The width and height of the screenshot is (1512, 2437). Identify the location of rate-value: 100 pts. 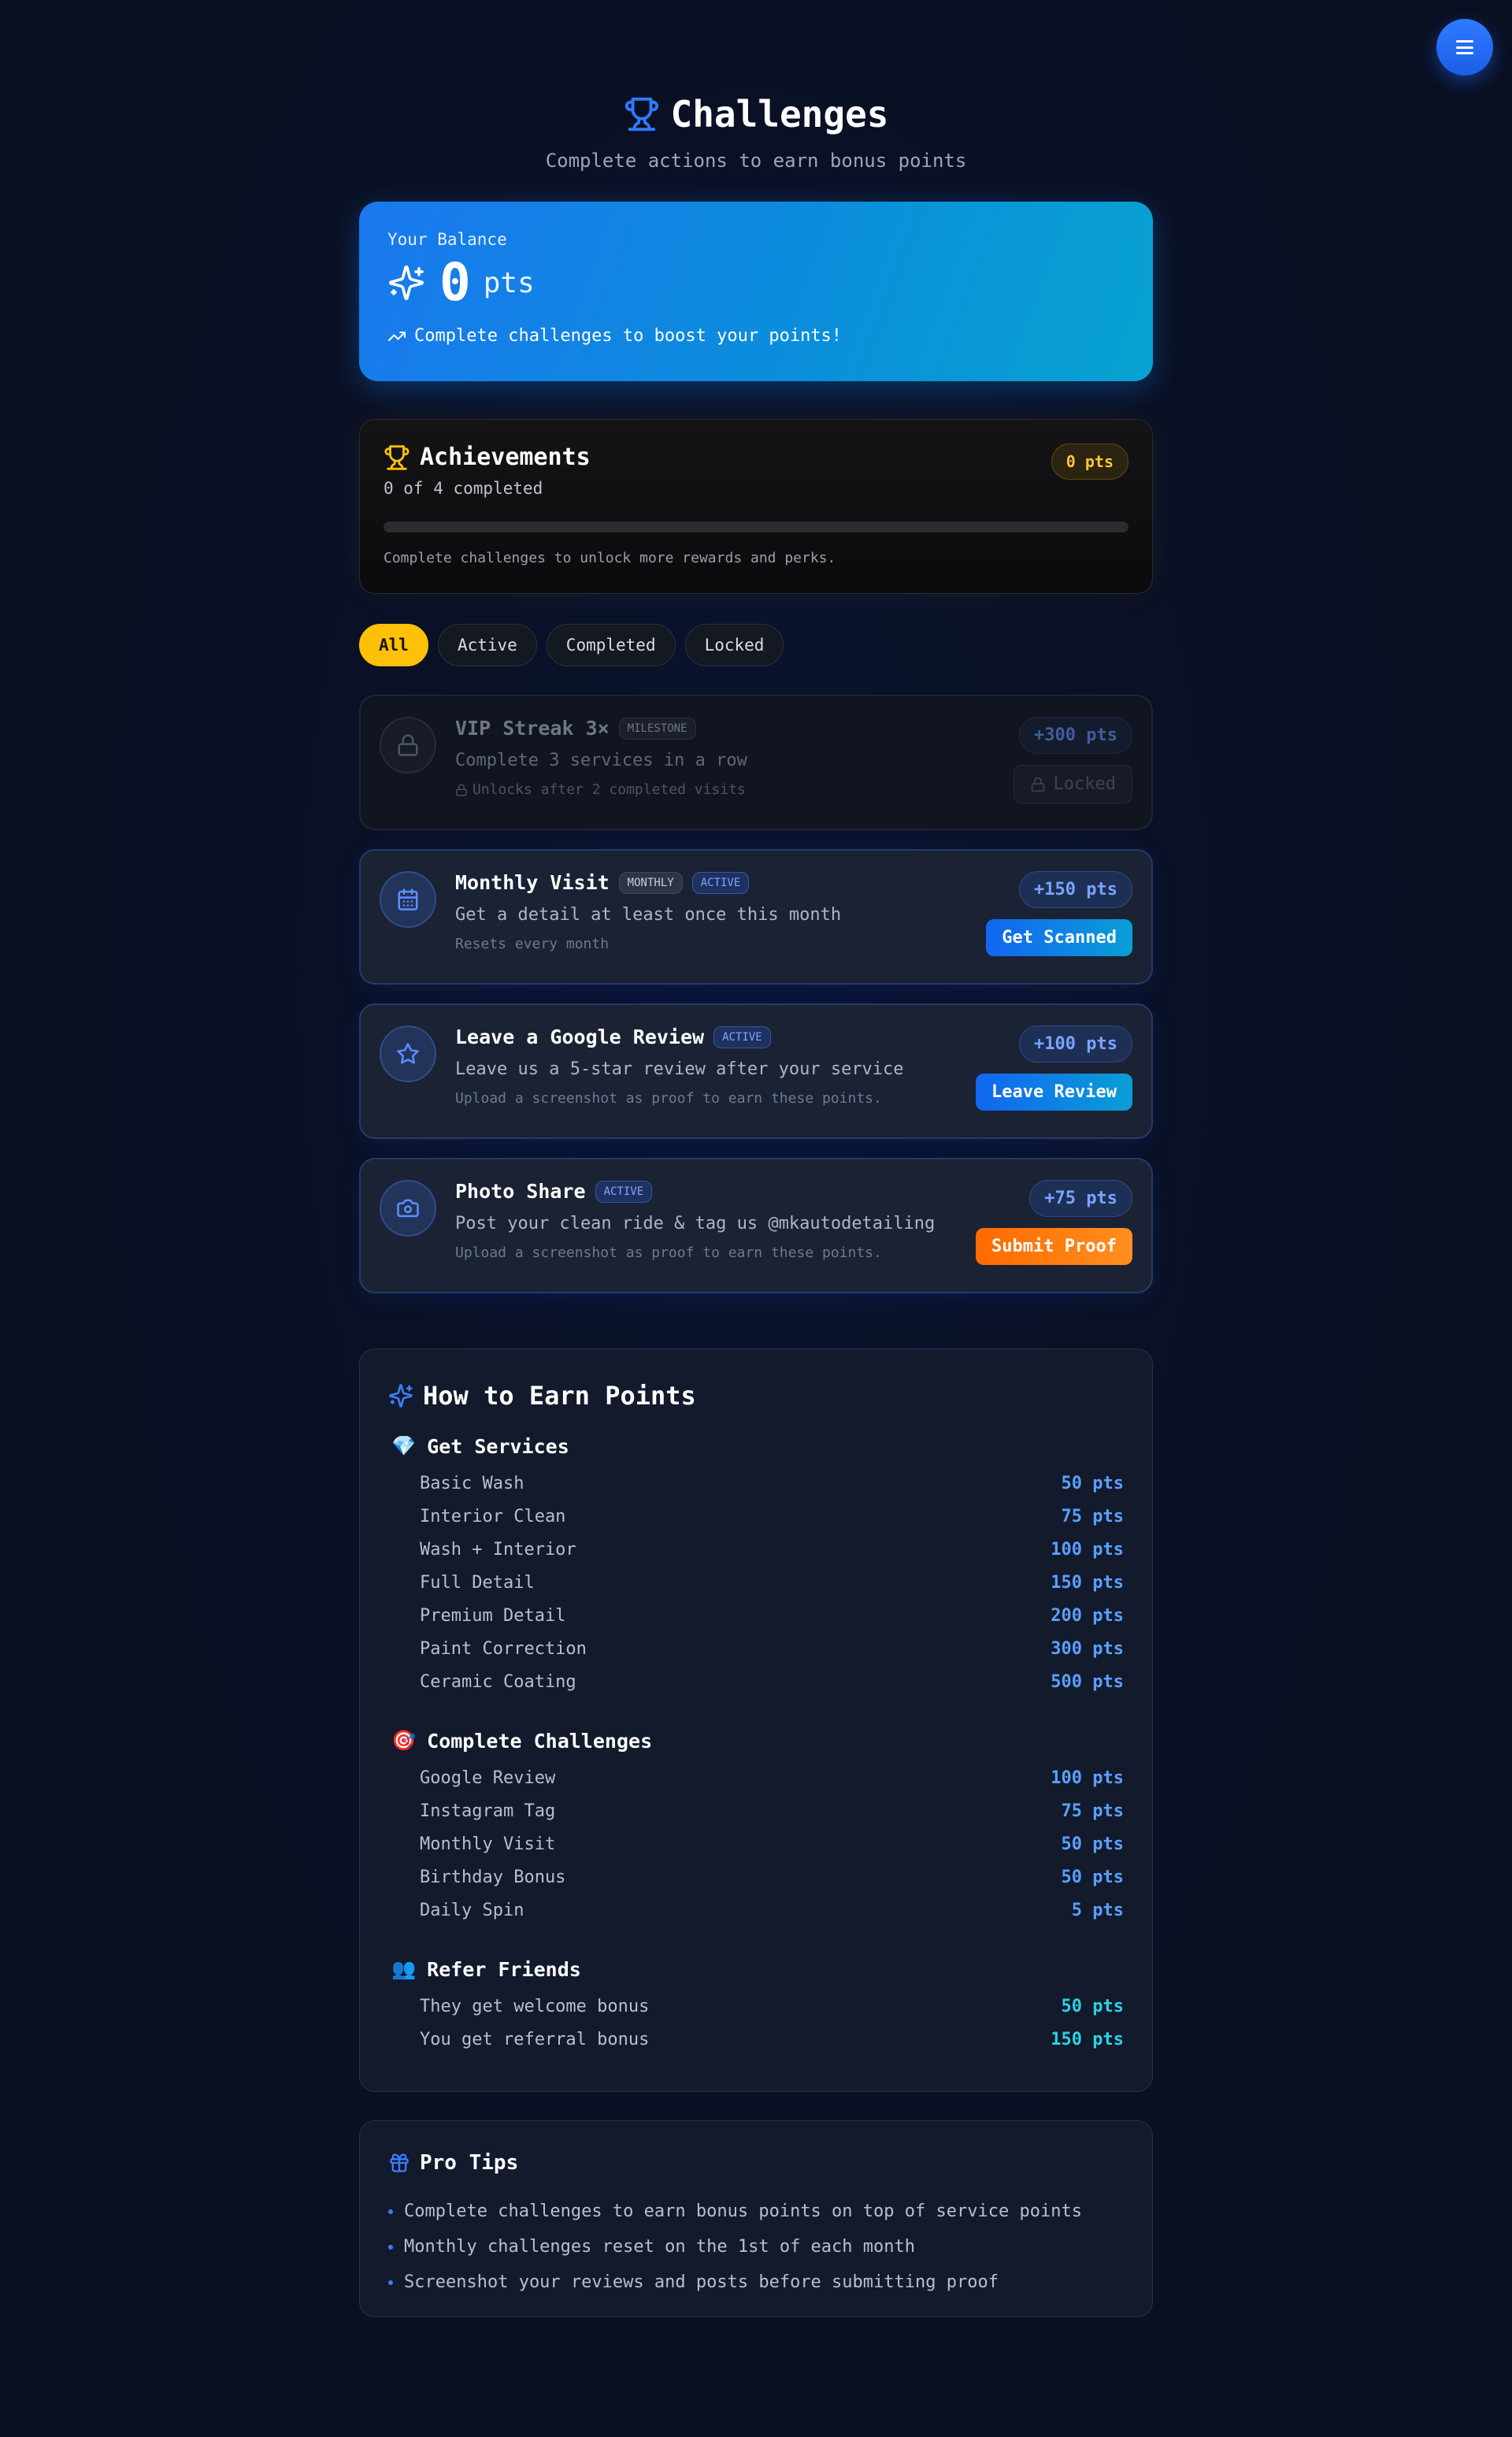
(1087, 1550).